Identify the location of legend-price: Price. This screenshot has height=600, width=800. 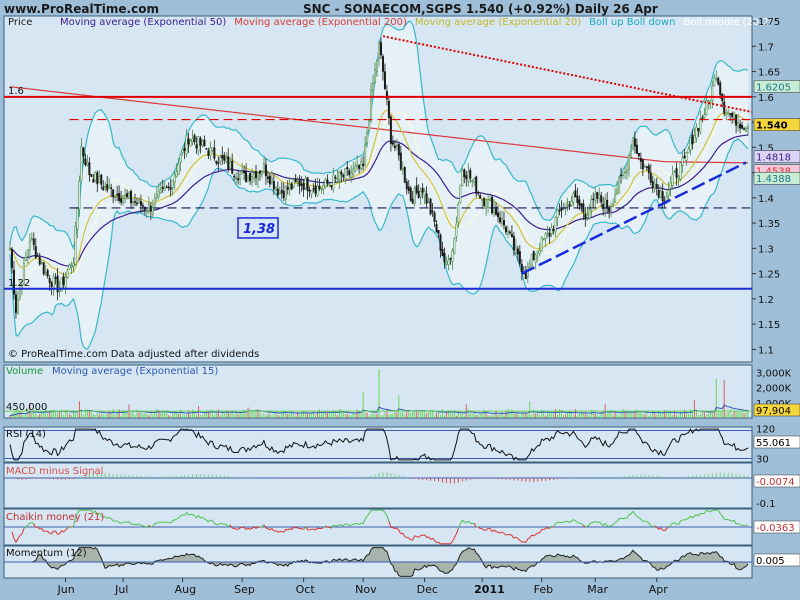
(20, 22).